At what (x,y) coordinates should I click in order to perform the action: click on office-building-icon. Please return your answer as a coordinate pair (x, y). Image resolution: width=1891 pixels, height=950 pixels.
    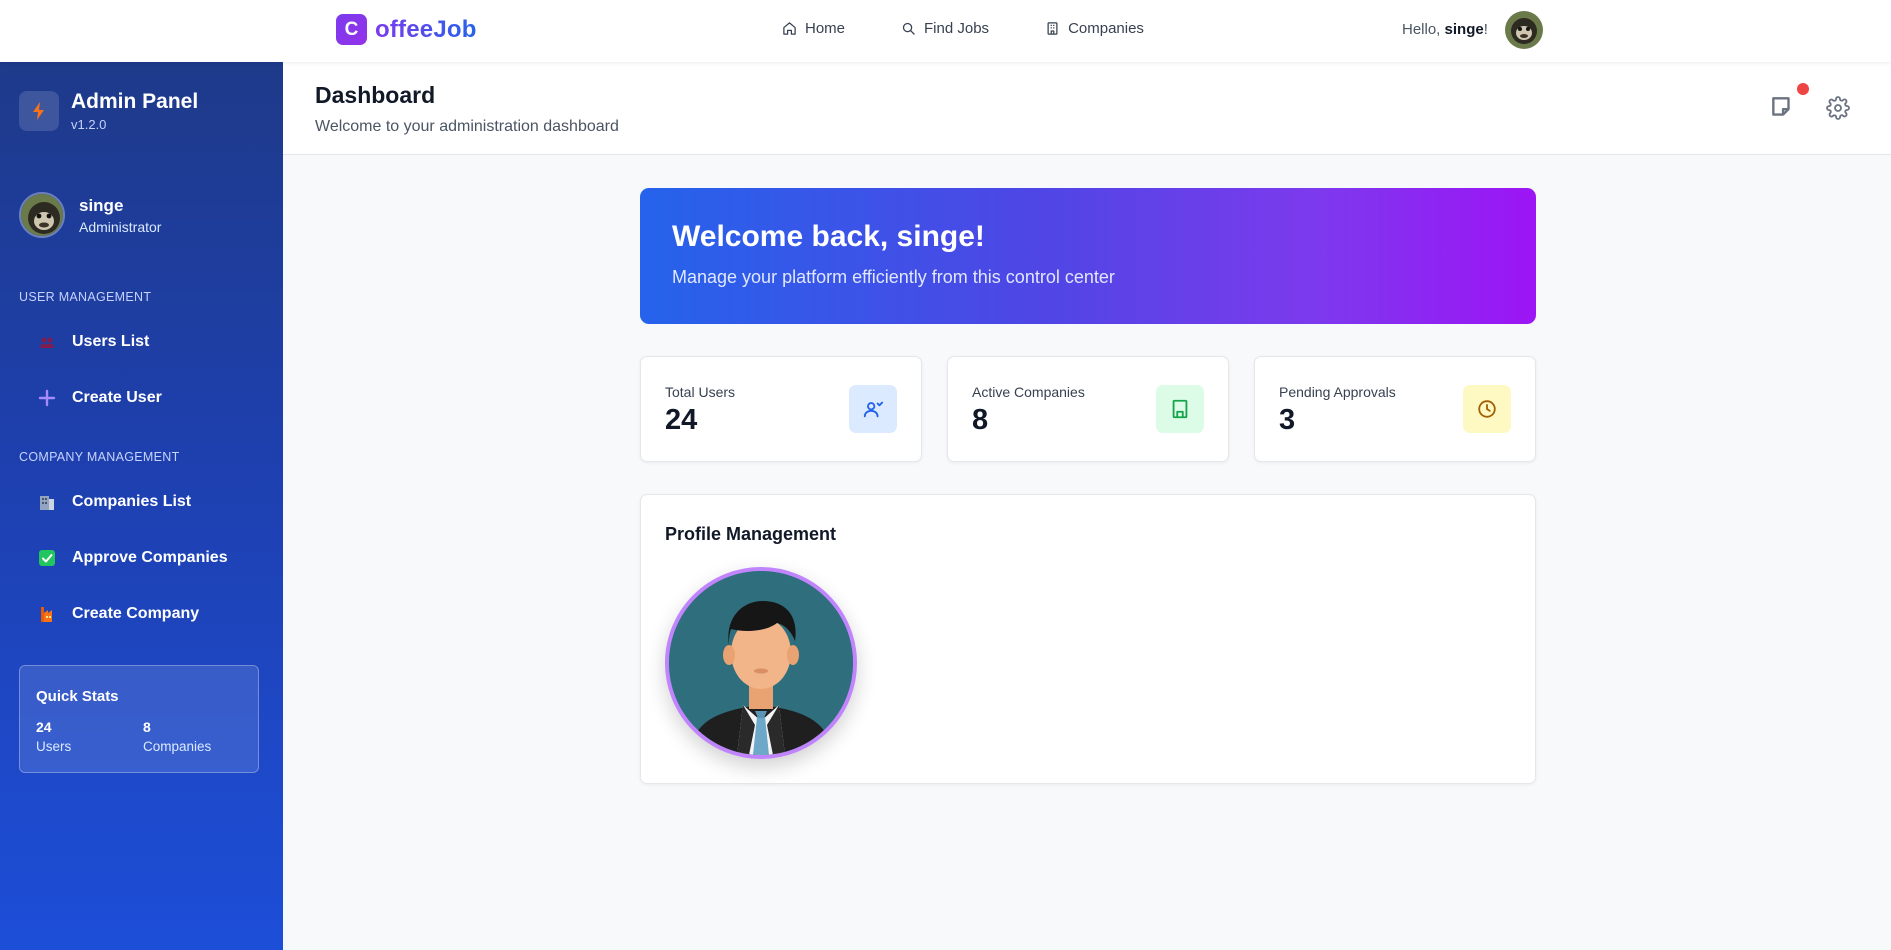
    Looking at the image, I should click on (47, 502).